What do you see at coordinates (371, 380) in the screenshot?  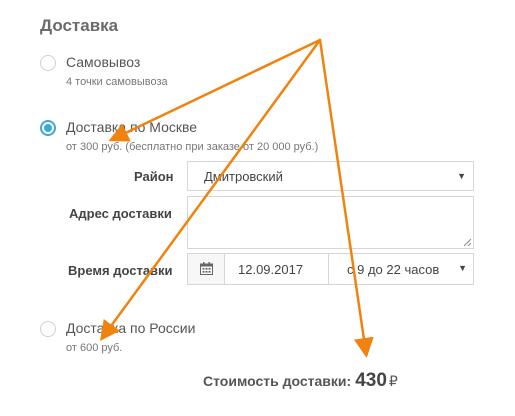 I see `cost-value: 430` at bounding box center [371, 380].